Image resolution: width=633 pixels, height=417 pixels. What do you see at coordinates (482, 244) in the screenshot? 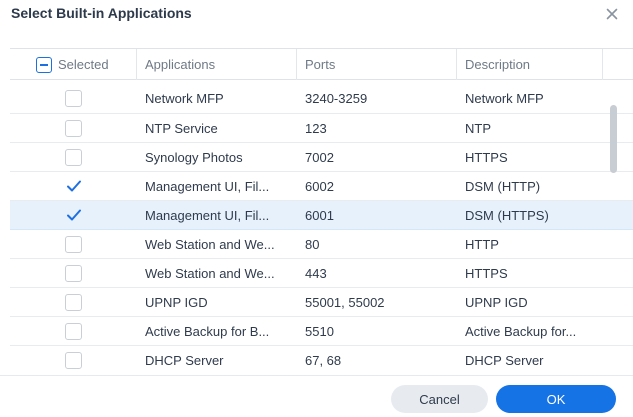
I see `description-cell: HTTP` at bounding box center [482, 244].